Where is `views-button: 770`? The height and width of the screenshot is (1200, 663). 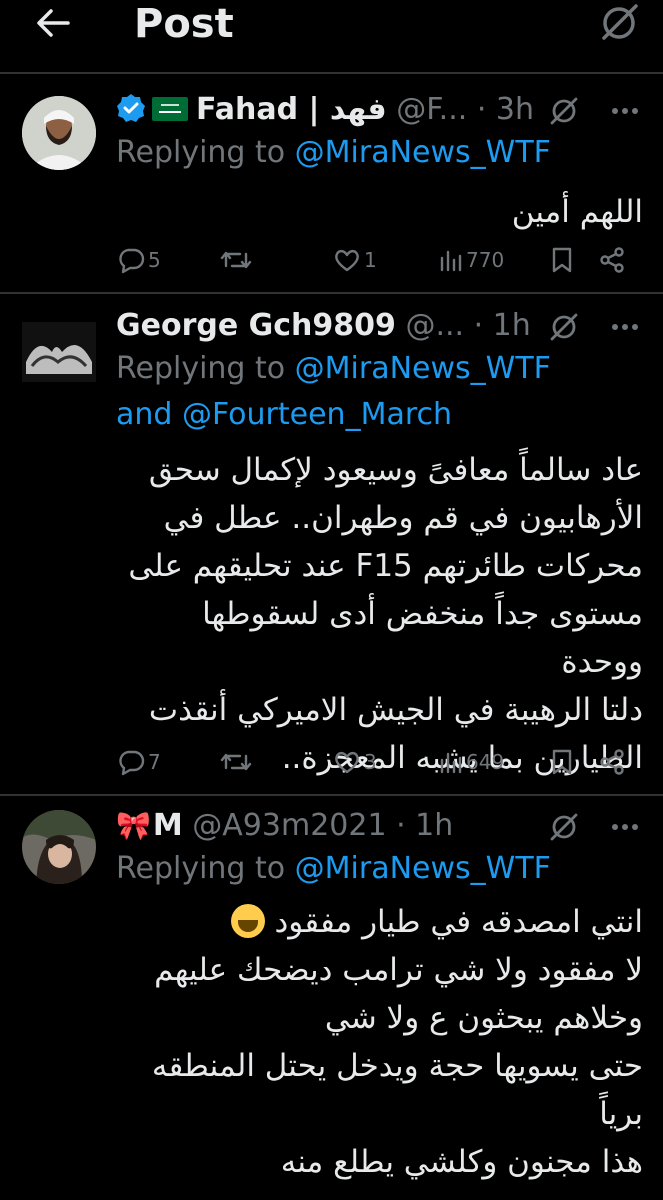
views-button: 770 is located at coordinates (471, 260).